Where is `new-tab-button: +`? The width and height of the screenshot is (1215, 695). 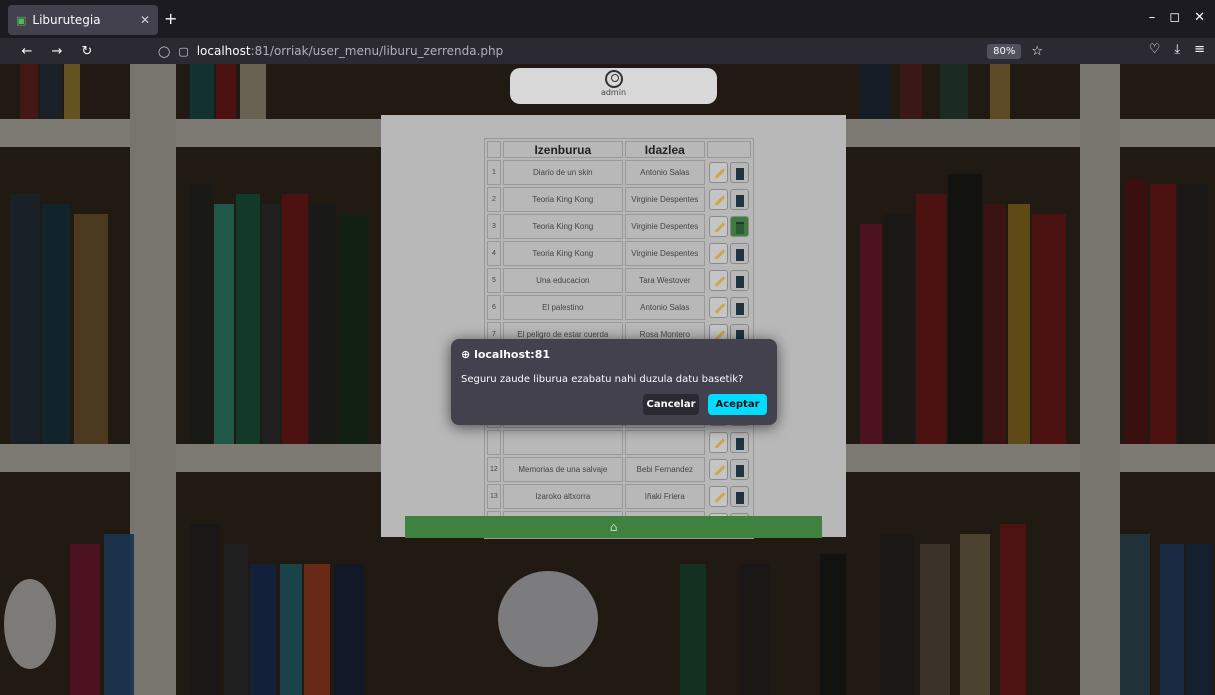 new-tab-button: + is located at coordinates (170, 18).